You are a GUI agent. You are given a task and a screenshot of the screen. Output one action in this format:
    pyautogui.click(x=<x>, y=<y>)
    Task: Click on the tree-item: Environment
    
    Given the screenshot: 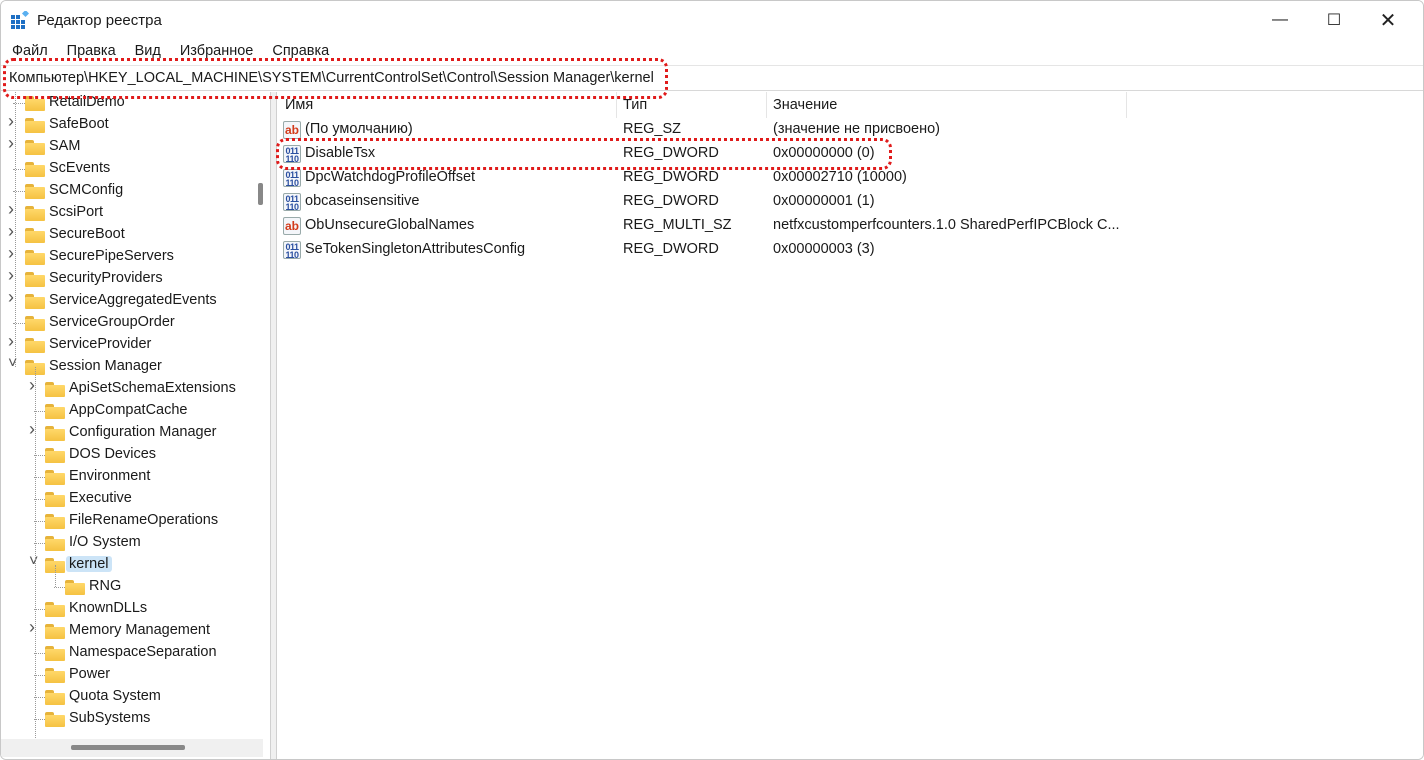 What is the action you would take?
    pyautogui.click(x=132, y=477)
    